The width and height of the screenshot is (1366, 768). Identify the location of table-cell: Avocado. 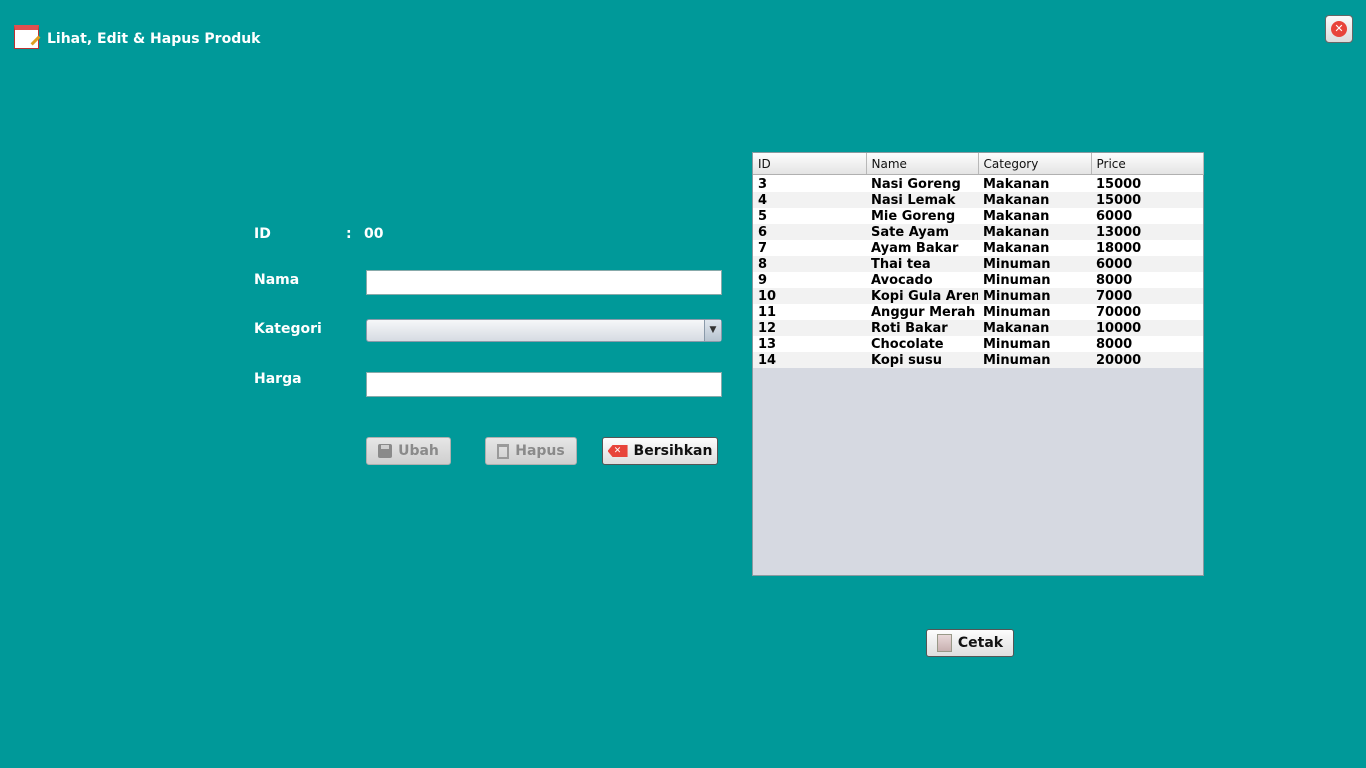
(922, 280).